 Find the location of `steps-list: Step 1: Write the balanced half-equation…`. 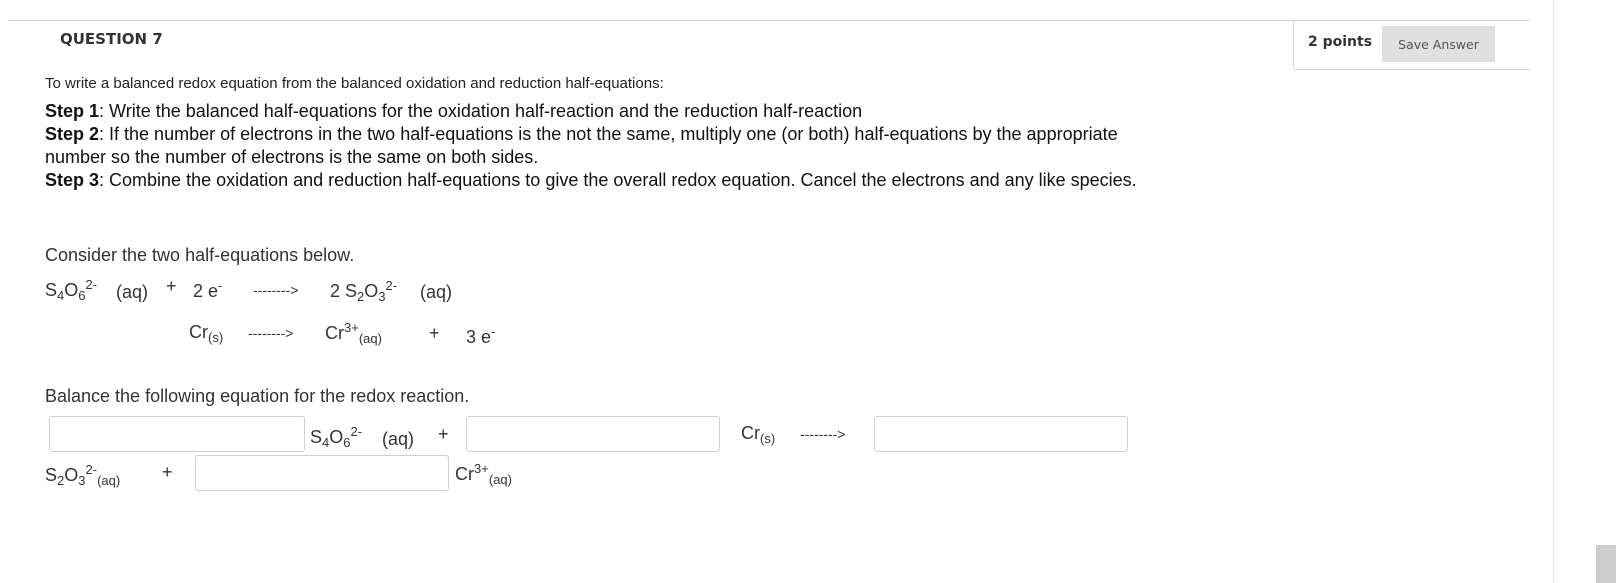

steps-list: Step 1: Write the balanced half-equation… is located at coordinates (600, 146).